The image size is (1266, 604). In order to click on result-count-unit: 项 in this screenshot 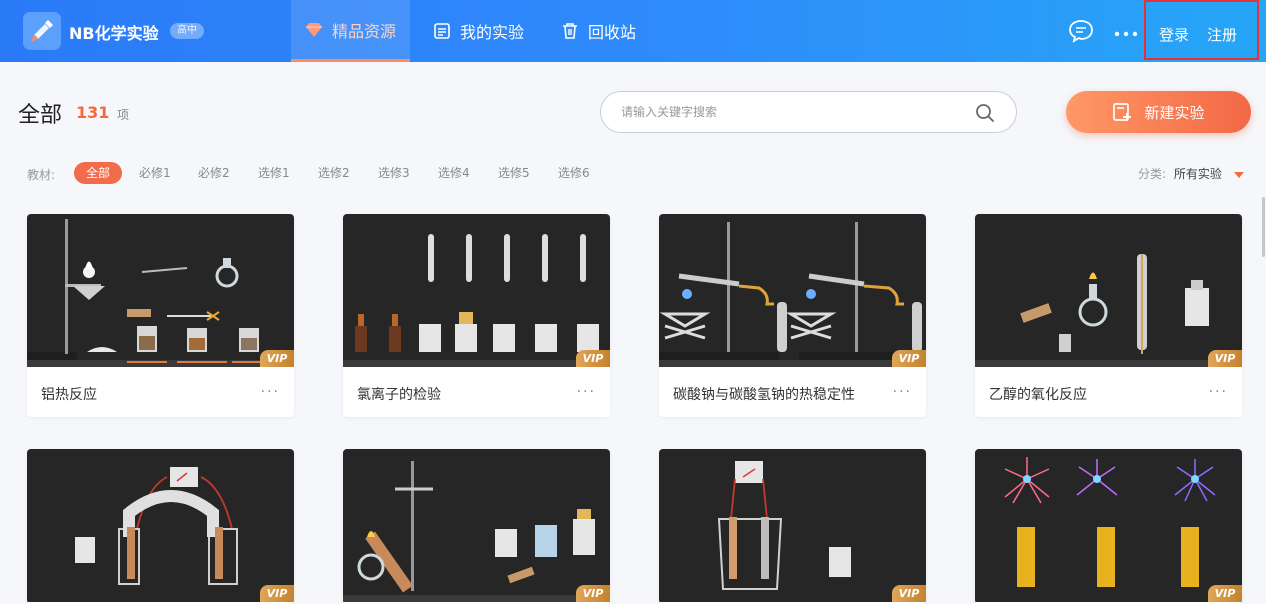, I will do `click(123, 115)`.